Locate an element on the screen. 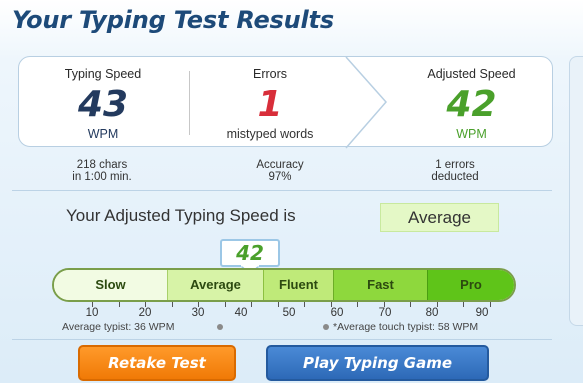 This screenshot has width=583, height=383. deducted-label: deducted is located at coordinates (455, 177).